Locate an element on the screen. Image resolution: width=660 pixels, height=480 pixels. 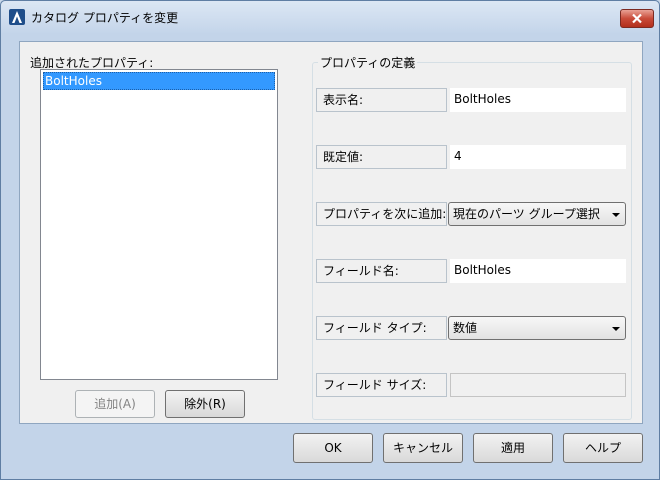
window-title: カタログ プロパティを変更 is located at coordinates (105, 18).